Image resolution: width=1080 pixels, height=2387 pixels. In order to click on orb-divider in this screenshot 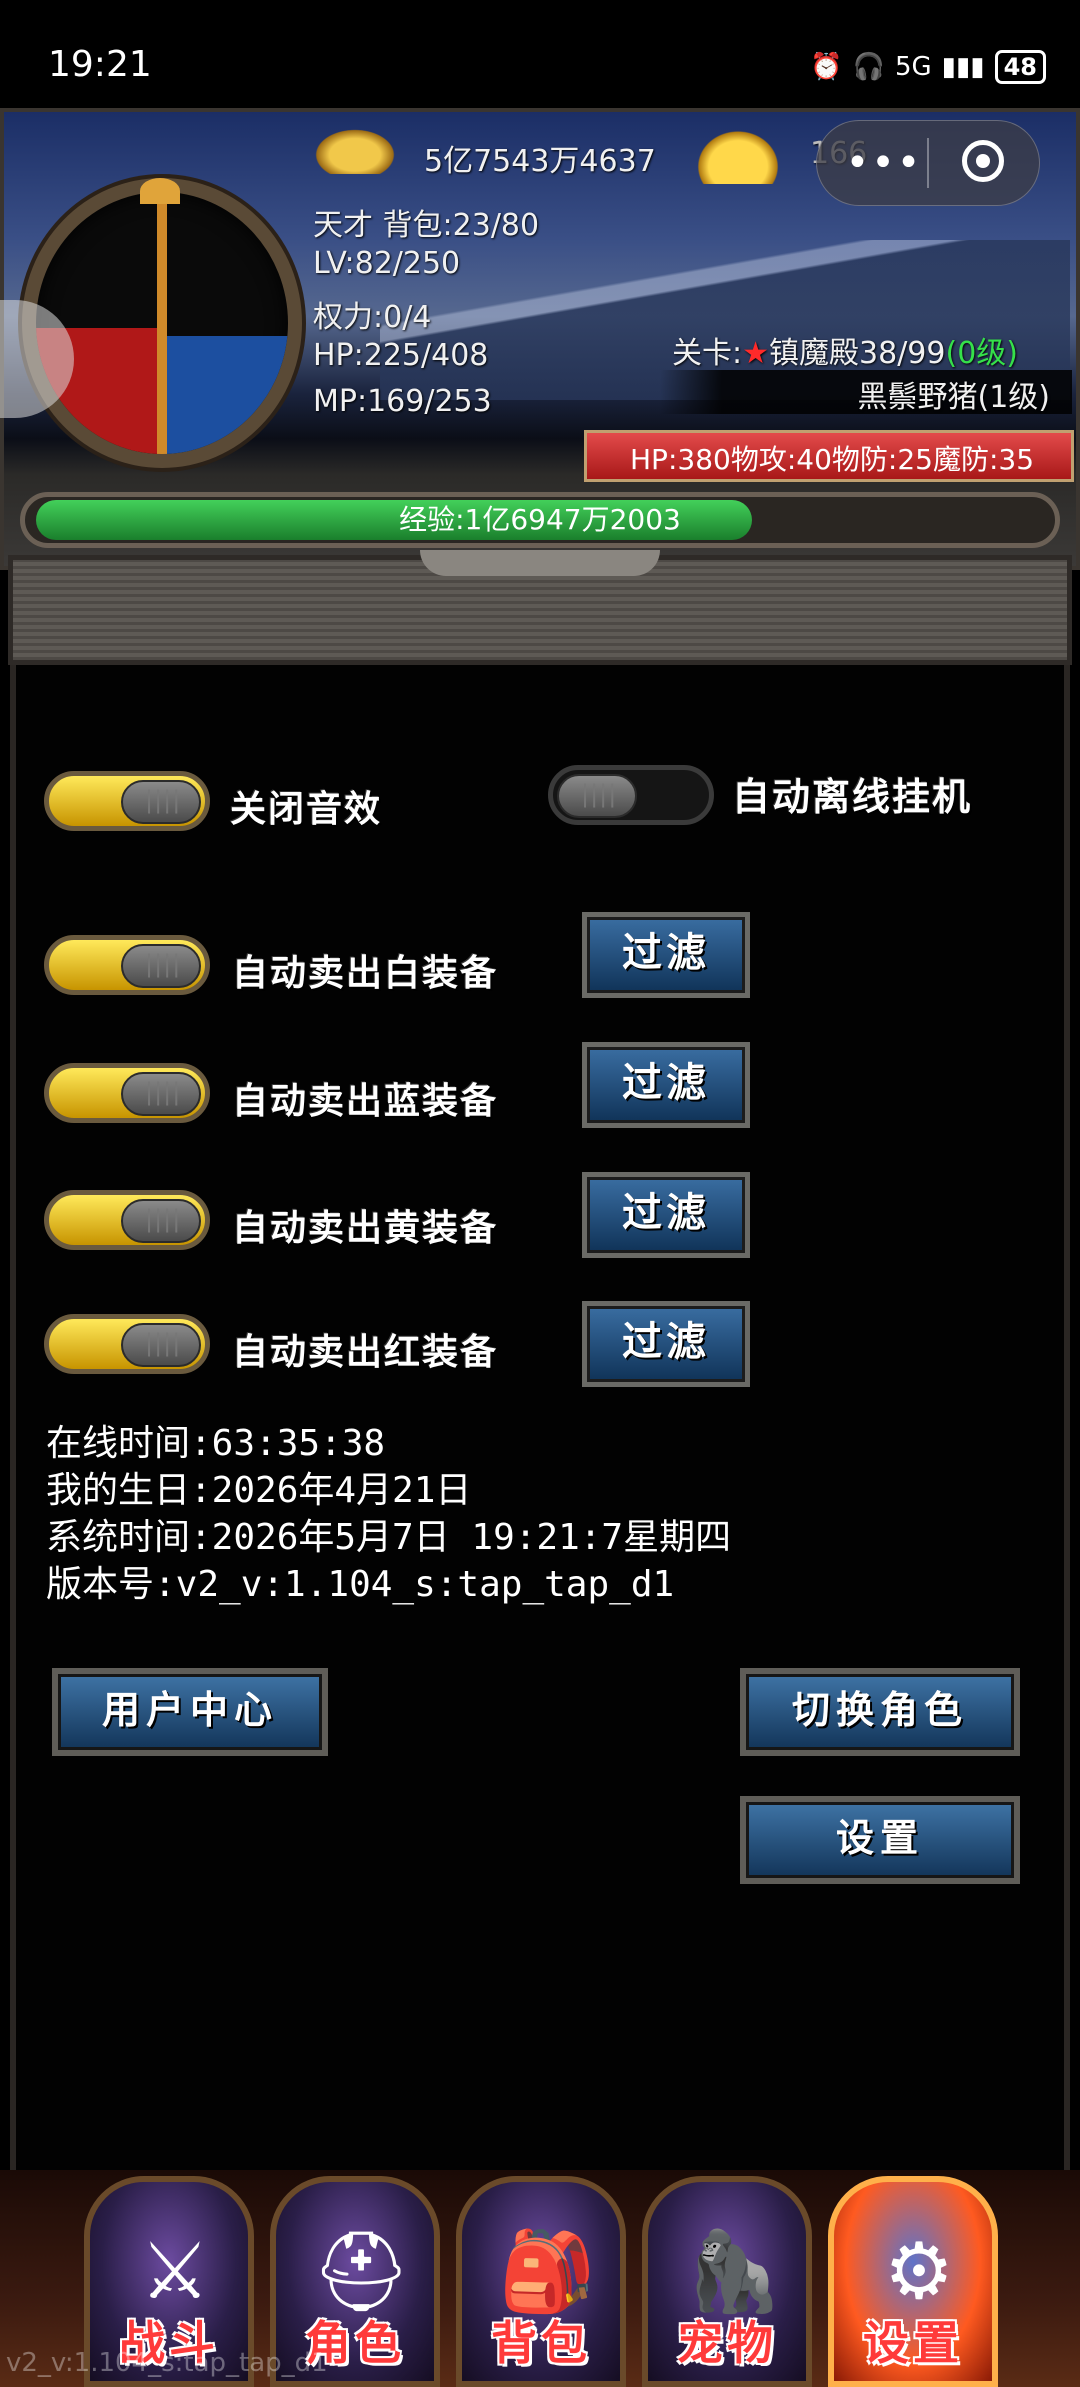, I will do `click(162, 323)`.